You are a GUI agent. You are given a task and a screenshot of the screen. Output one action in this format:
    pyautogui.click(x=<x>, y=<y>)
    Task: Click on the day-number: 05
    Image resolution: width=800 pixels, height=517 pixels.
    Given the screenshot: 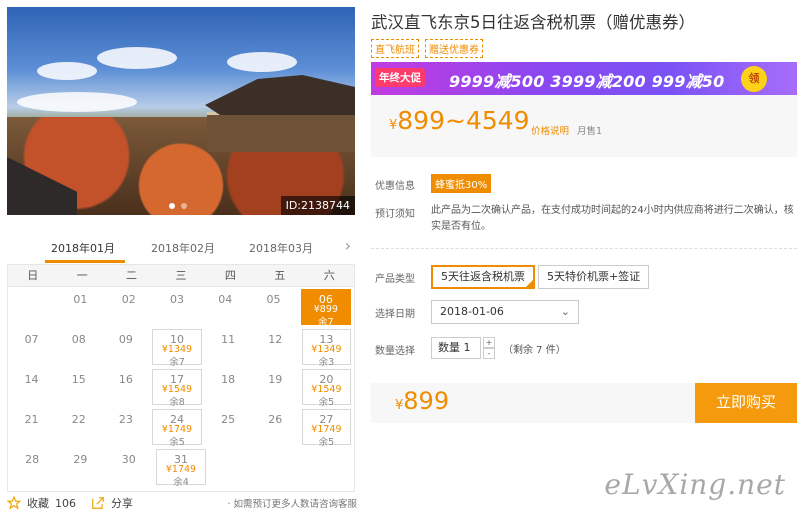 What is the action you would take?
    pyautogui.click(x=273, y=299)
    